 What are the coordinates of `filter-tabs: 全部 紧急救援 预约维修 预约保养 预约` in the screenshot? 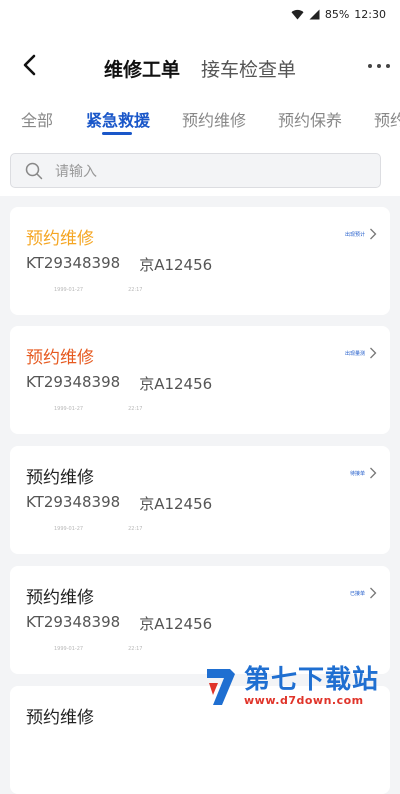 It's located at (200, 124).